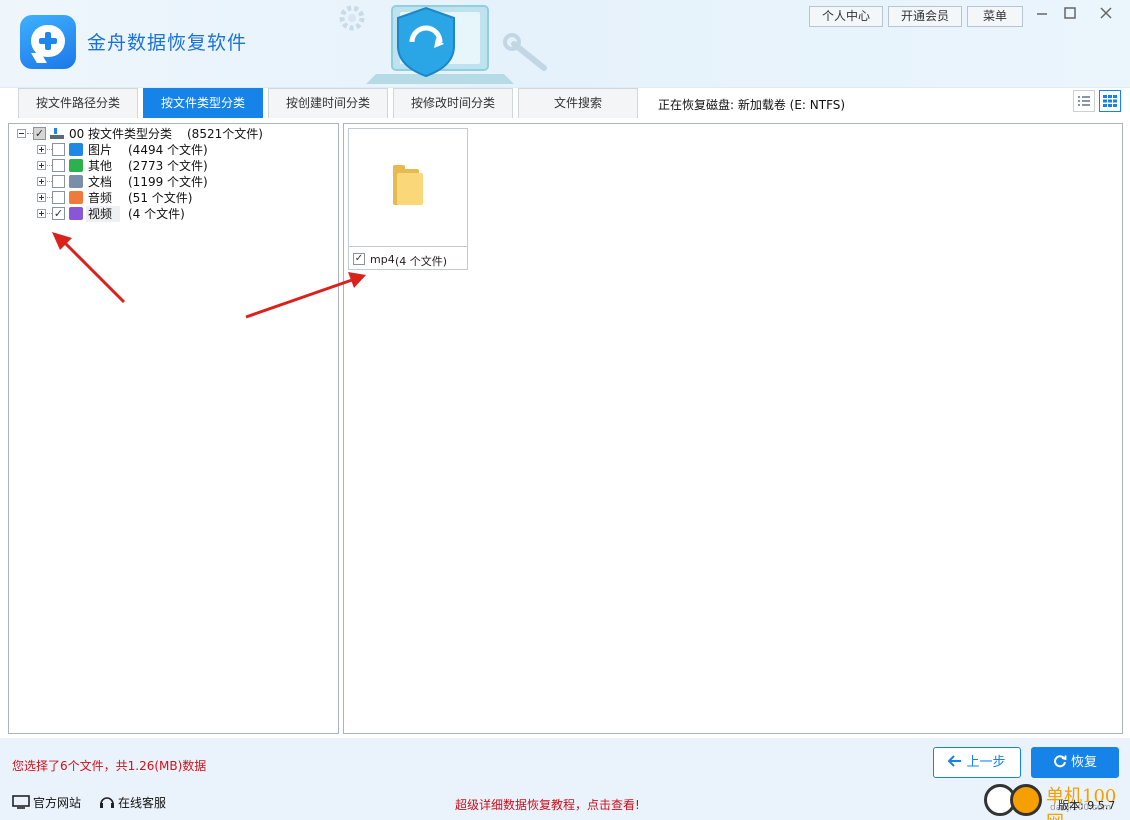 This screenshot has height=820, width=1130. What do you see at coordinates (109, 766) in the screenshot?
I see `selection-summary: 您选择了6个文件，共1.26(MB)数据` at bounding box center [109, 766].